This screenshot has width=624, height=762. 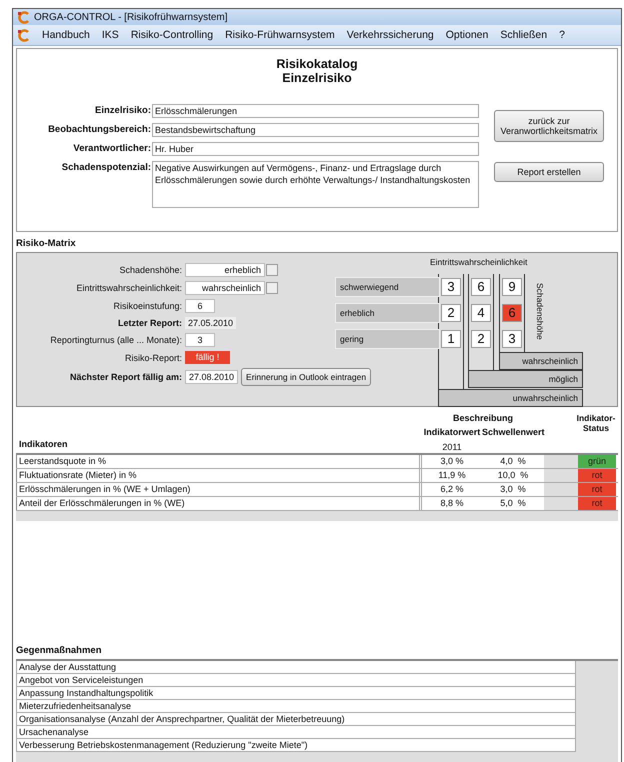 I want to click on list-item: Mieterzufriedenheitsanalyse, so click(x=296, y=706).